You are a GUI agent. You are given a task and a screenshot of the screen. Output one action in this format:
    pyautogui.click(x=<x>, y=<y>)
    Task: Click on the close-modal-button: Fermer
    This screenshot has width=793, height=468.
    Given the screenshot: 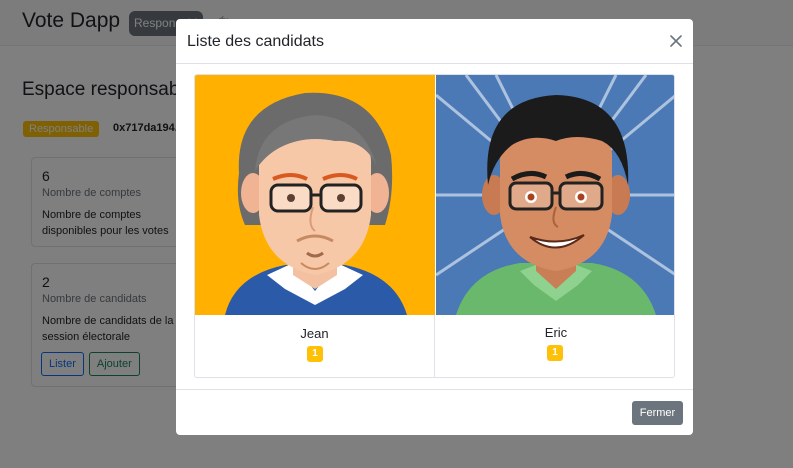 What is the action you would take?
    pyautogui.click(x=657, y=413)
    